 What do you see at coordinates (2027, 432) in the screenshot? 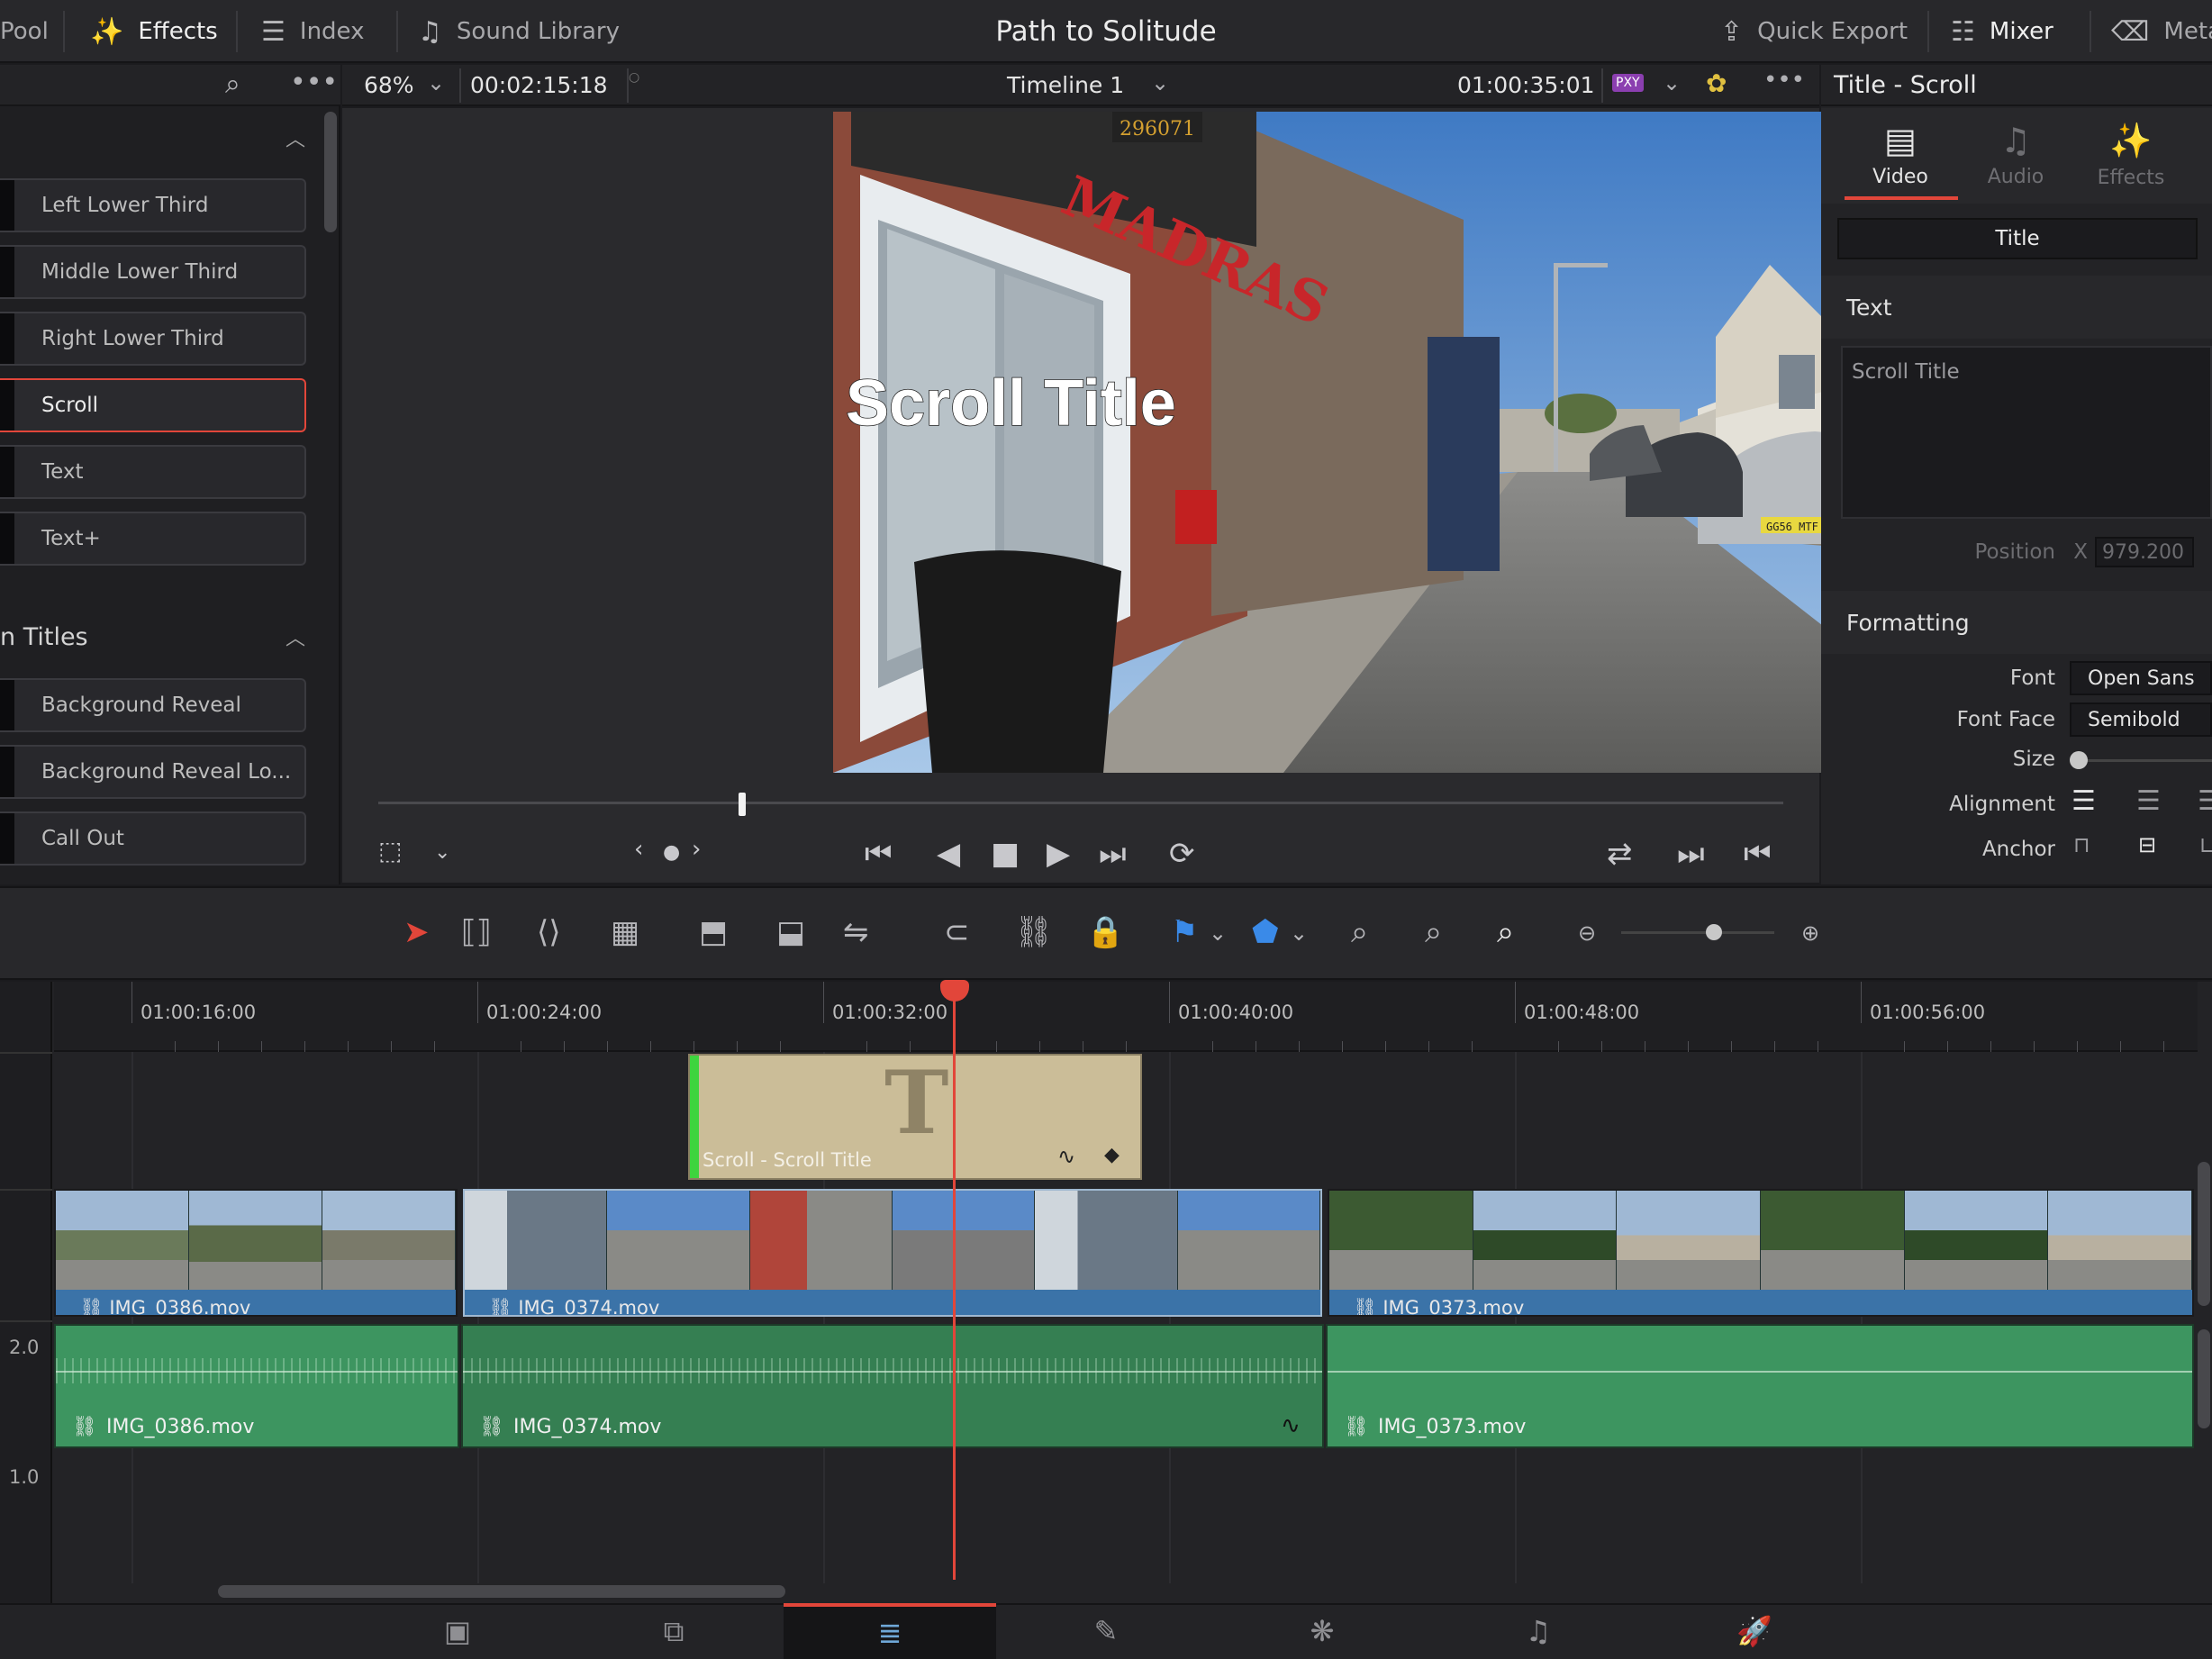
I see `title-text-input: Scroll Title` at bounding box center [2027, 432].